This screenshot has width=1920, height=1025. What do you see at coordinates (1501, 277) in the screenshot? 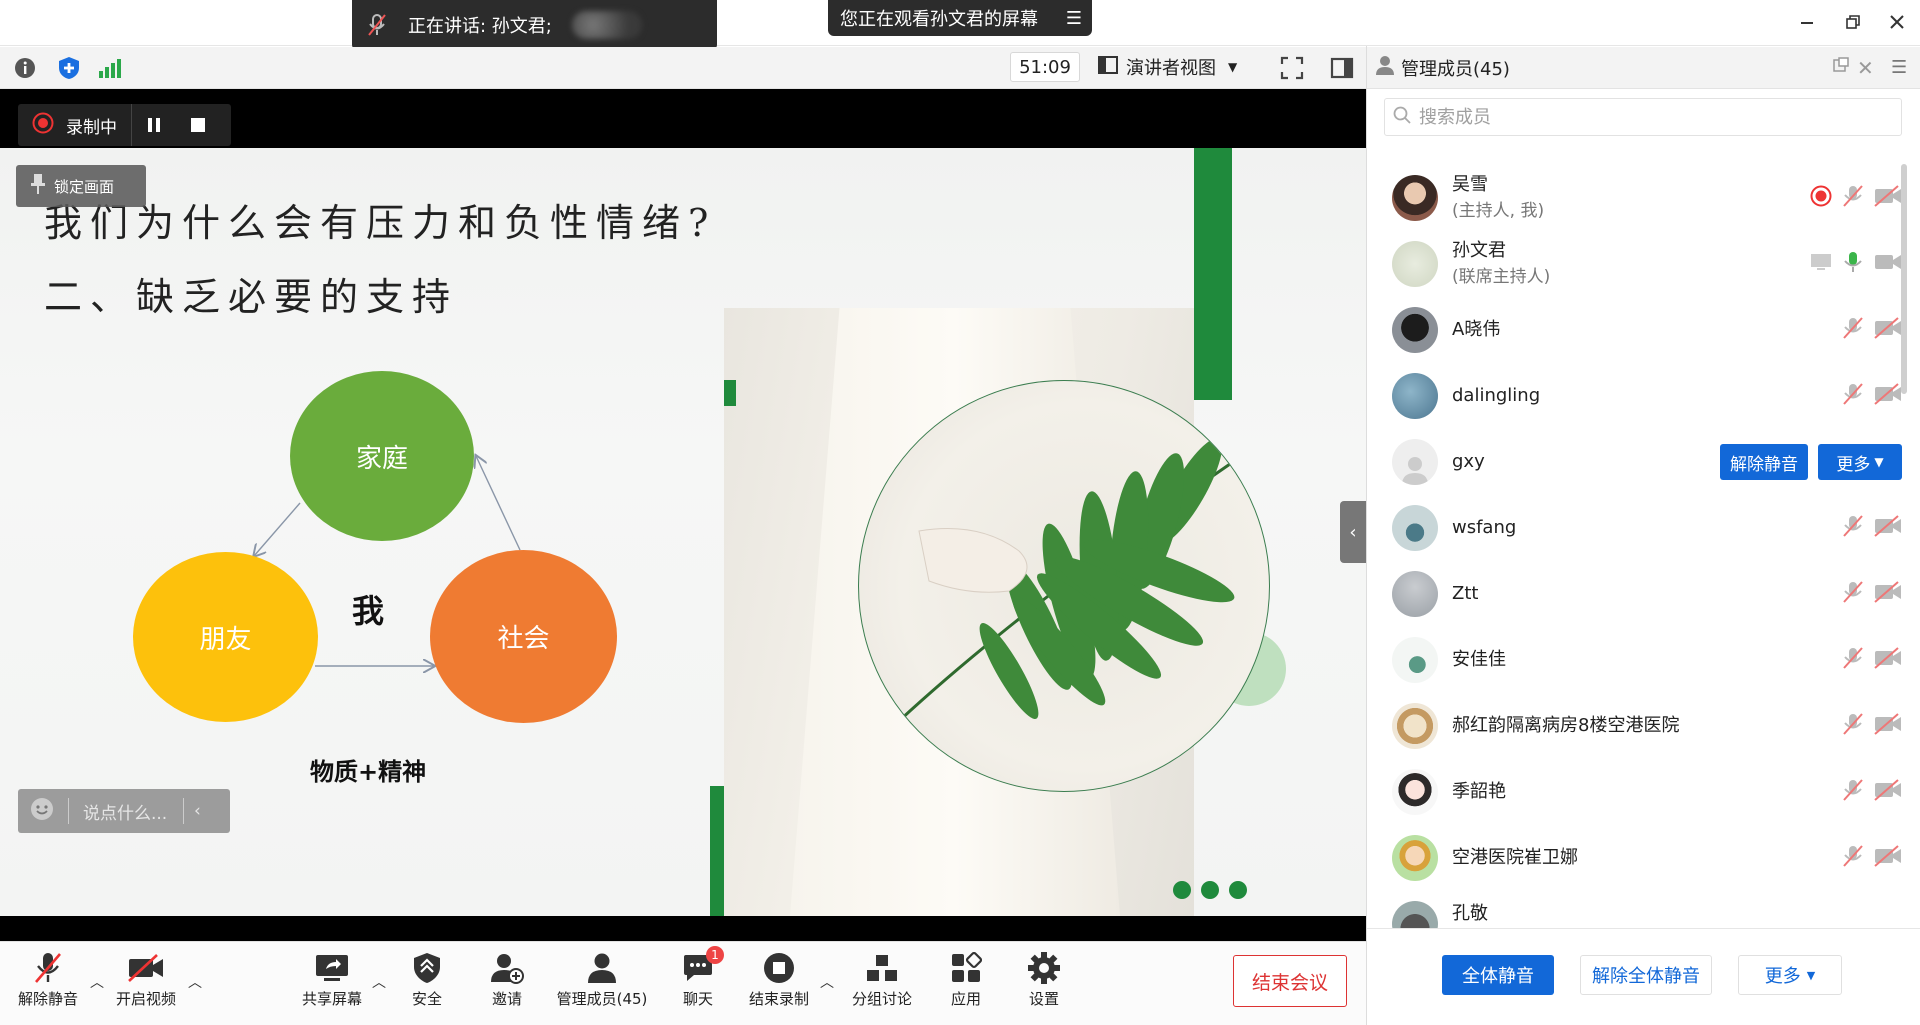
I see `member-role: (联席主持人)` at bounding box center [1501, 277].